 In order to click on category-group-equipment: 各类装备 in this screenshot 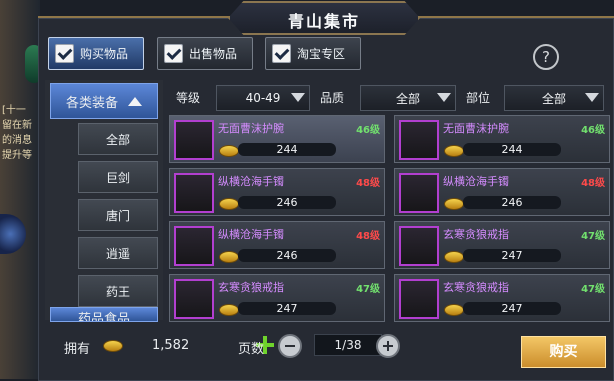, I will do `click(104, 101)`.